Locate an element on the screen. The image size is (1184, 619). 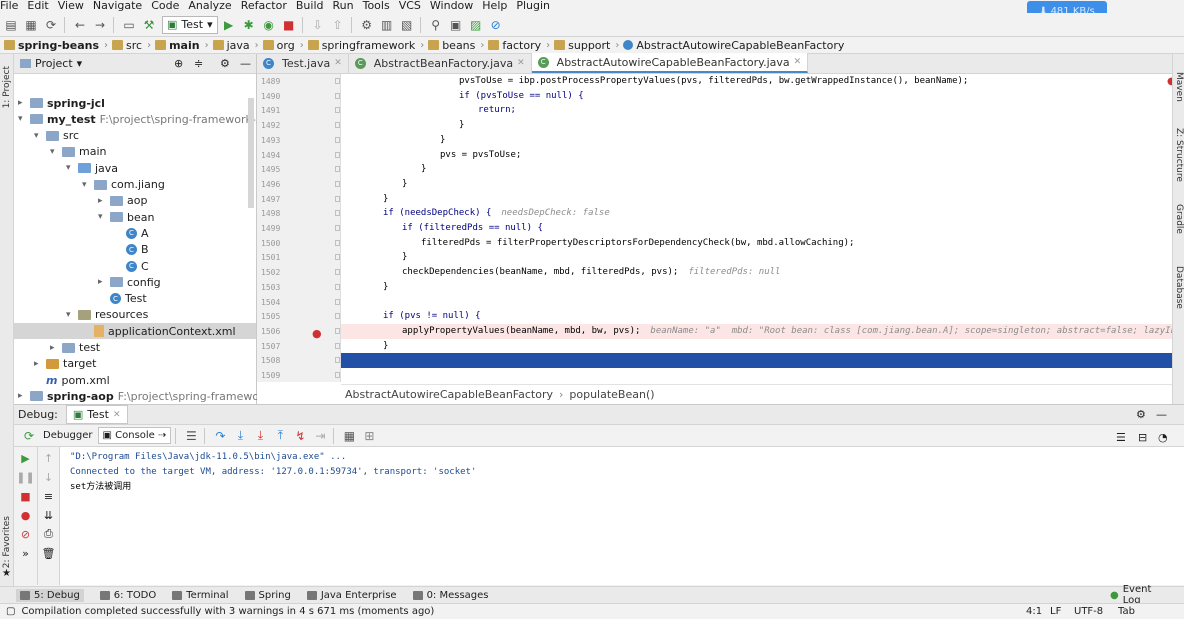
back-icon: ← is located at coordinates (80, 25).